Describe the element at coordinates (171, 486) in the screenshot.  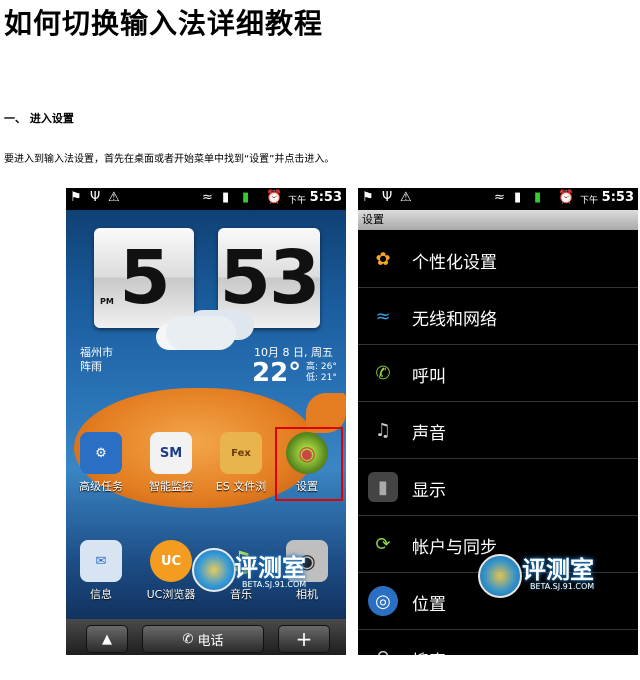
I see `app-label: 智能监控` at that location.